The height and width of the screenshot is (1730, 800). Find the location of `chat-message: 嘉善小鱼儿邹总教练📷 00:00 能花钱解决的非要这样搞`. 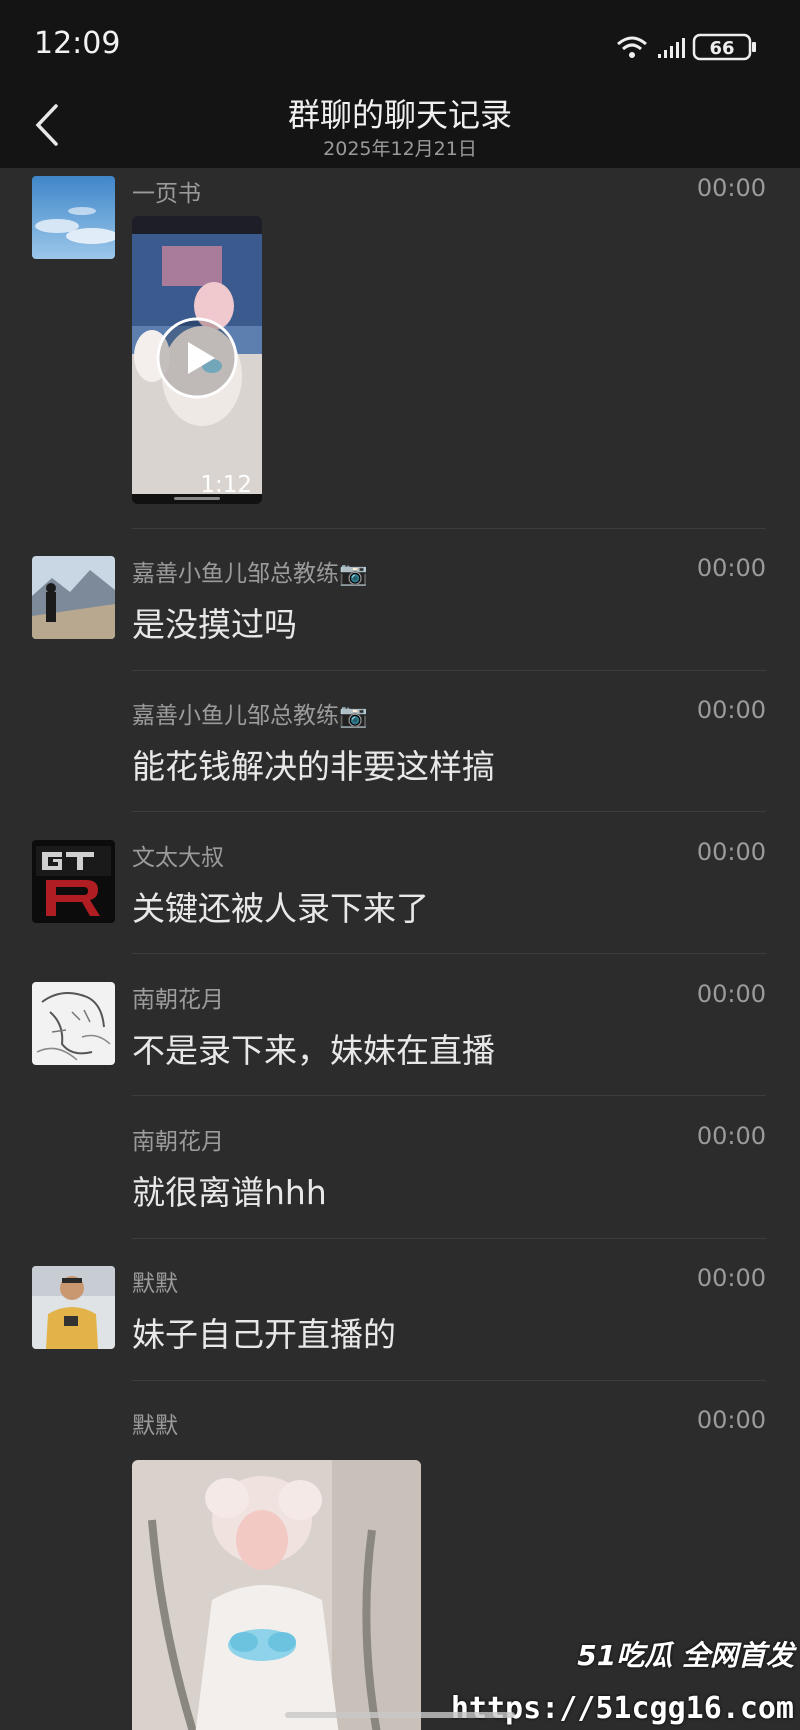

chat-message: 嘉善小鱼儿邹总教练📷 00:00 能花钱解决的非要这样搞 is located at coordinates (400, 751).